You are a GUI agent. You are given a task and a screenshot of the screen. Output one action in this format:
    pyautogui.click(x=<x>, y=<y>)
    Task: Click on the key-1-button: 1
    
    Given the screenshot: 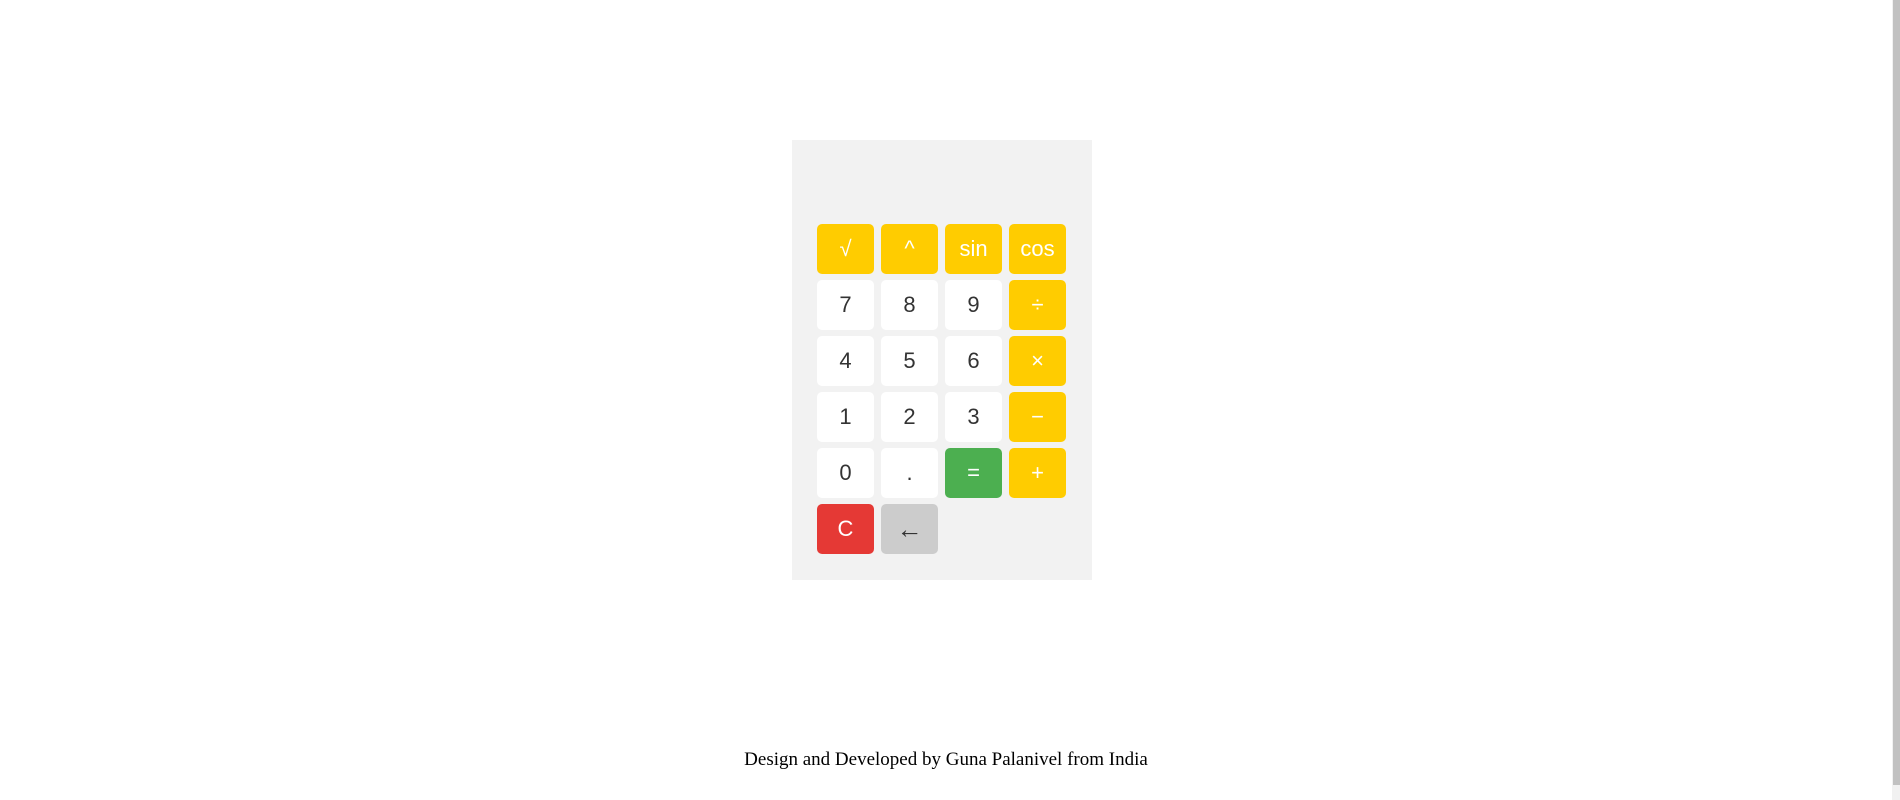 What is the action you would take?
    pyautogui.click(x=845, y=417)
    